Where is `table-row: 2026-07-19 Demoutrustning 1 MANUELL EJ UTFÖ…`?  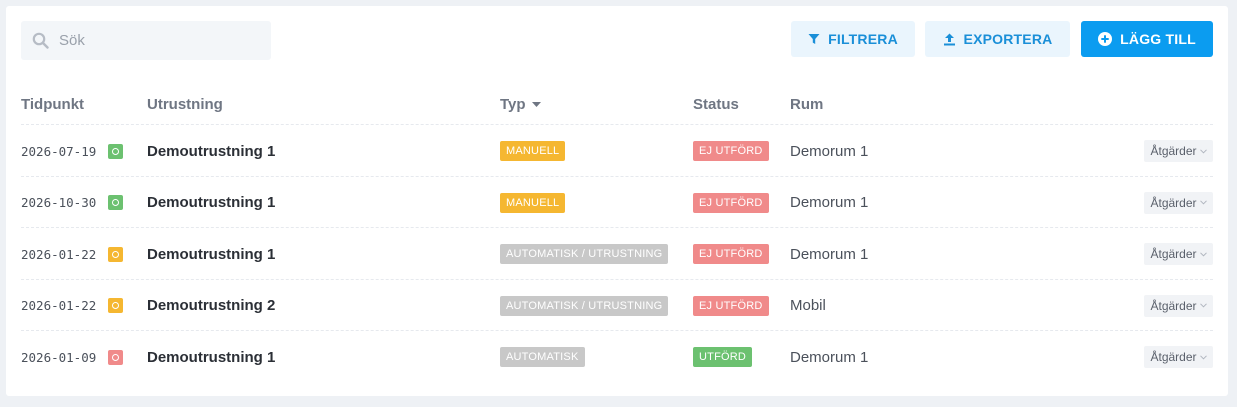 table-row: 2026-07-19 Demoutrustning 1 MANUELL EJ UTFÖ… is located at coordinates (617, 150).